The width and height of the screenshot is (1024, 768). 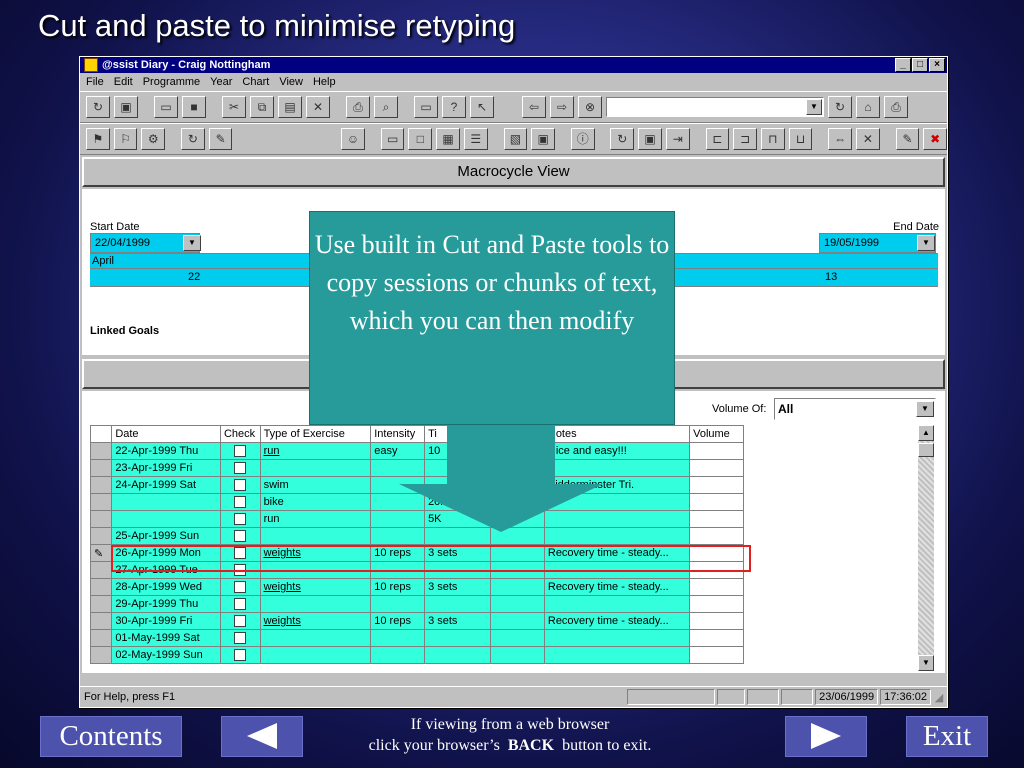 I want to click on menu-chart: Chart, so click(x=255, y=82).